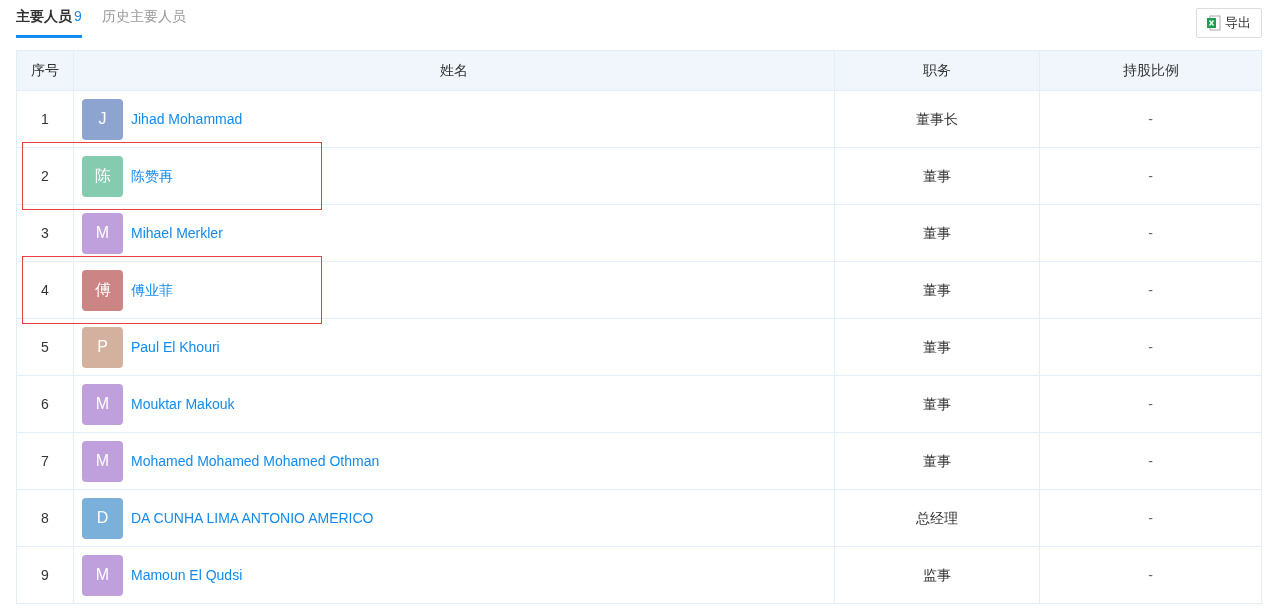  Describe the element at coordinates (45, 70) in the screenshot. I see `column-header: 序号` at that location.